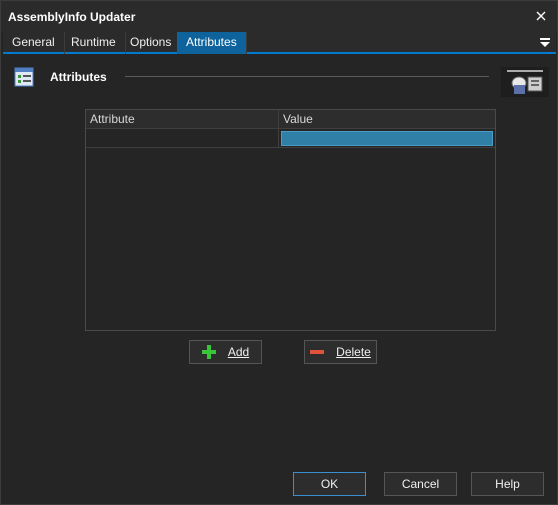 This screenshot has height=505, width=558. I want to click on section-divider, so click(307, 76).